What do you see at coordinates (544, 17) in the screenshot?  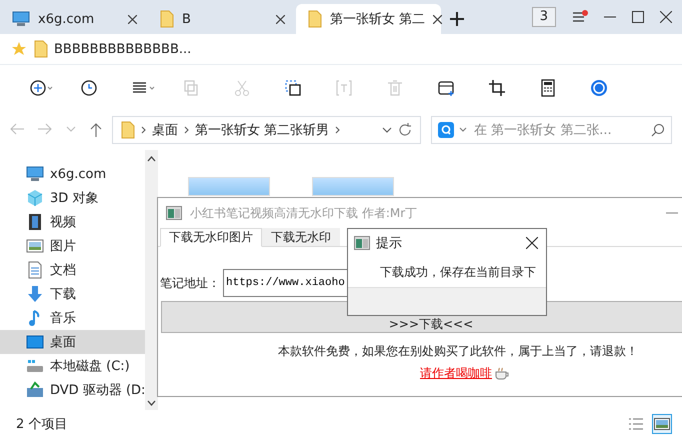 I see `tab-count: 3` at bounding box center [544, 17].